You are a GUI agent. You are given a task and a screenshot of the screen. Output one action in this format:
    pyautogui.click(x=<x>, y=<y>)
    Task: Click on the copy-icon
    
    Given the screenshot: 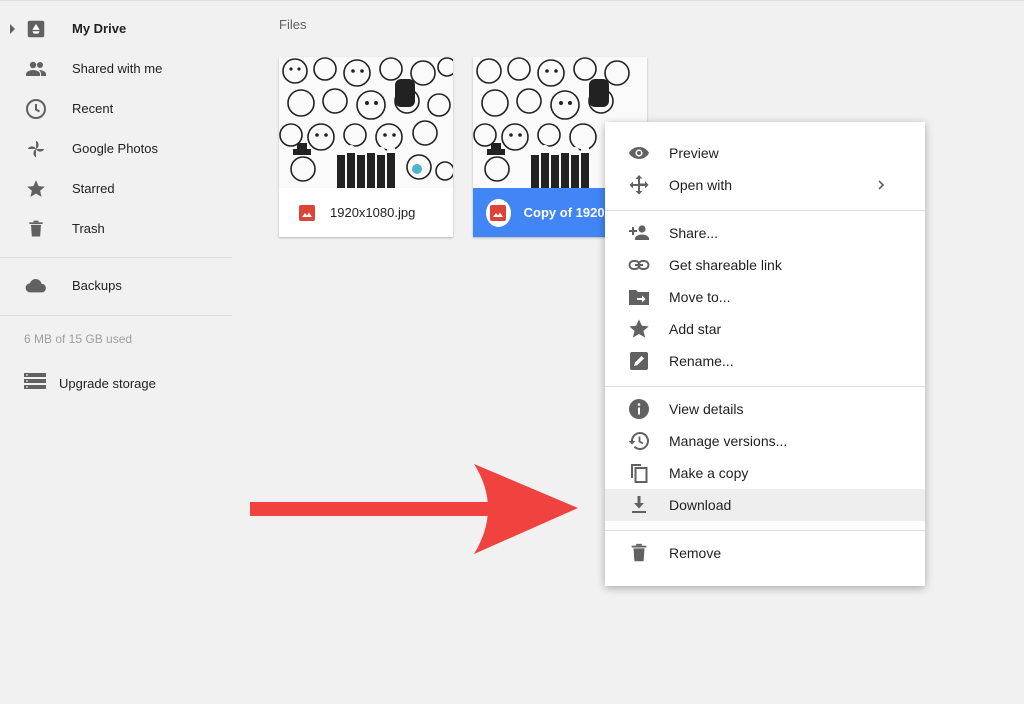 What is the action you would take?
    pyautogui.click(x=639, y=473)
    